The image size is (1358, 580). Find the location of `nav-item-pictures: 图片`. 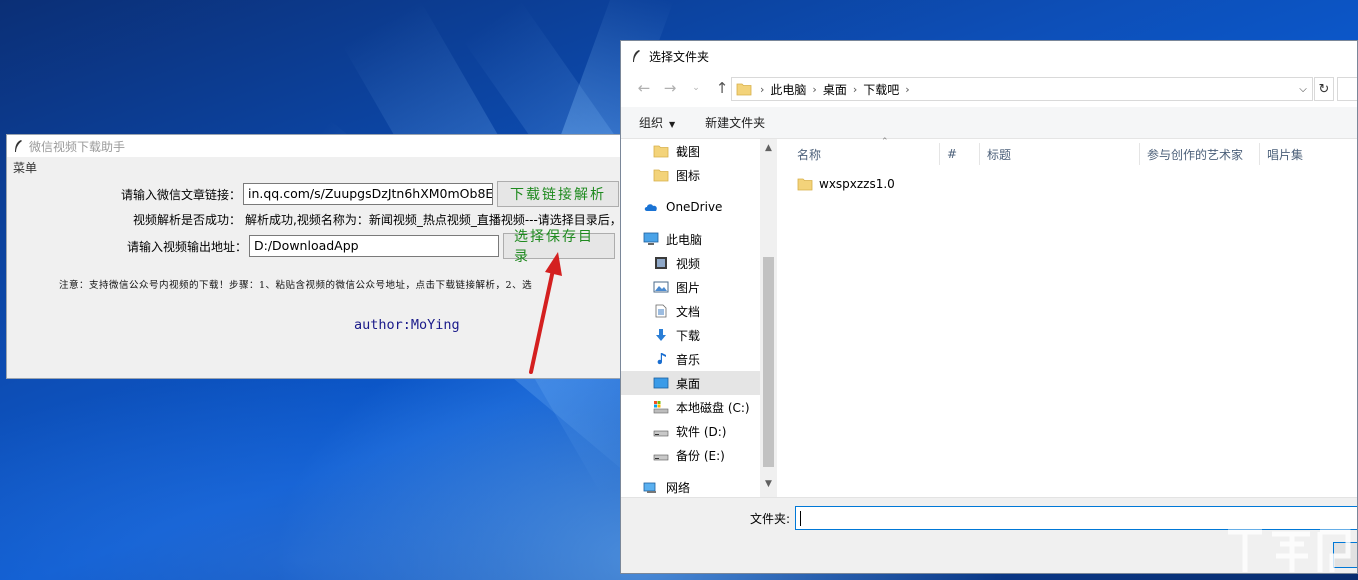

nav-item-pictures: 图片 is located at coordinates (691, 287).